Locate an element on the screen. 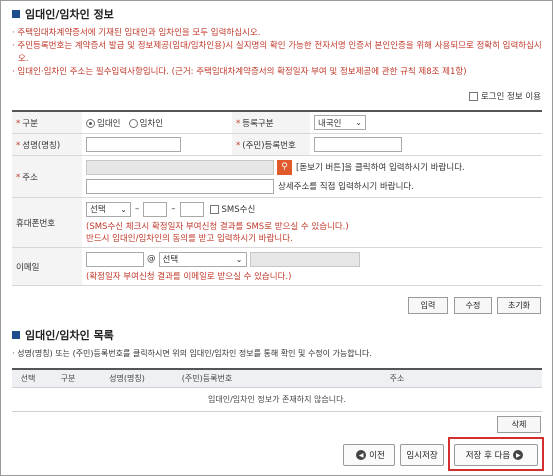  temp-save-button: 임시저장 is located at coordinates (422, 455).